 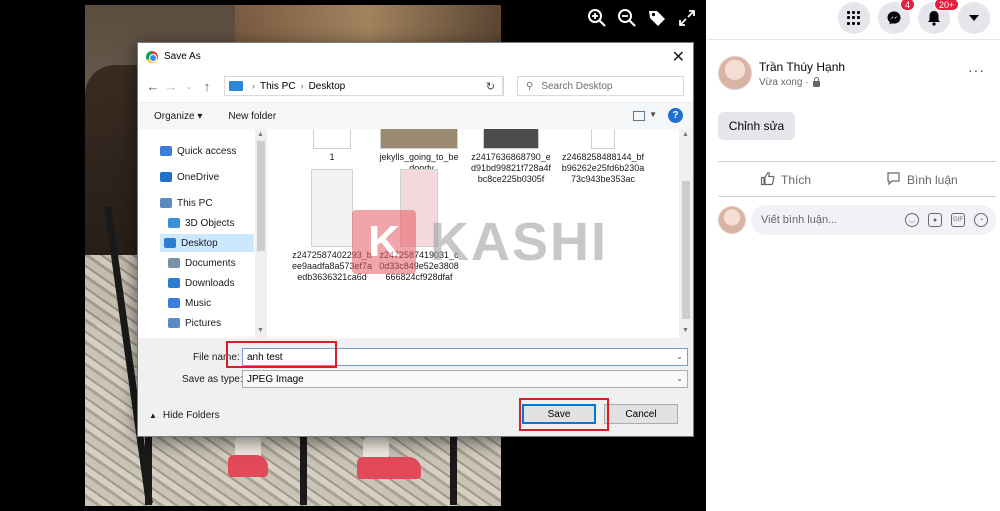 What do you see at coordinates (784, 82) in the screenshot?
I see `post-time: Vừa xong ·` at bounding box center [784, 82].